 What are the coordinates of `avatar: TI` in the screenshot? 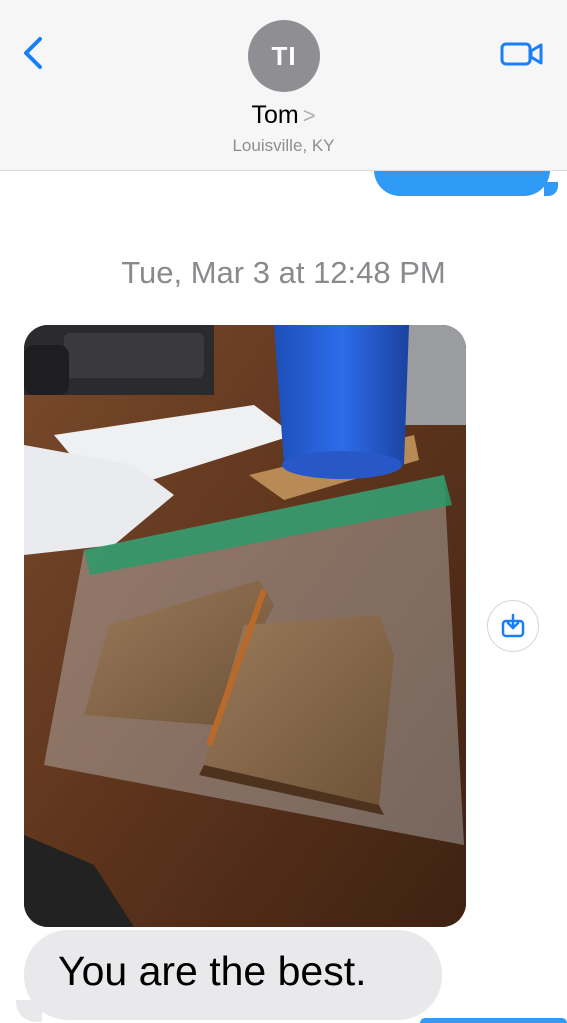 It's located at (284, 56).